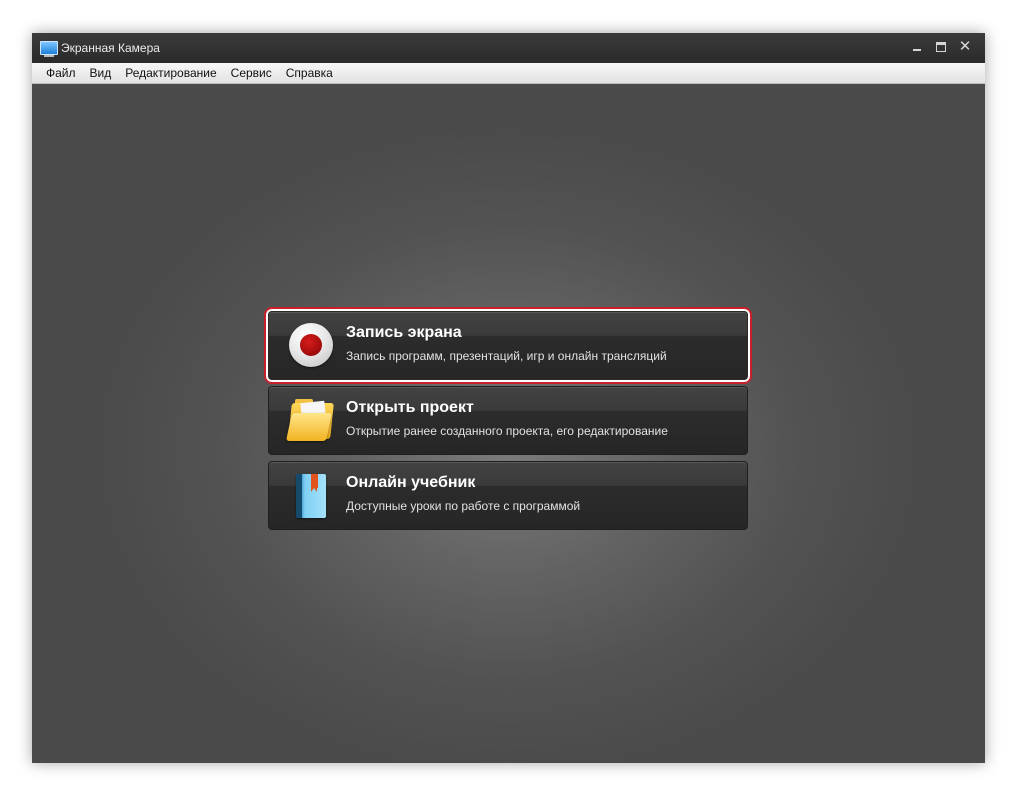  I want to click on menu-view: Вид, so click(101, 73).